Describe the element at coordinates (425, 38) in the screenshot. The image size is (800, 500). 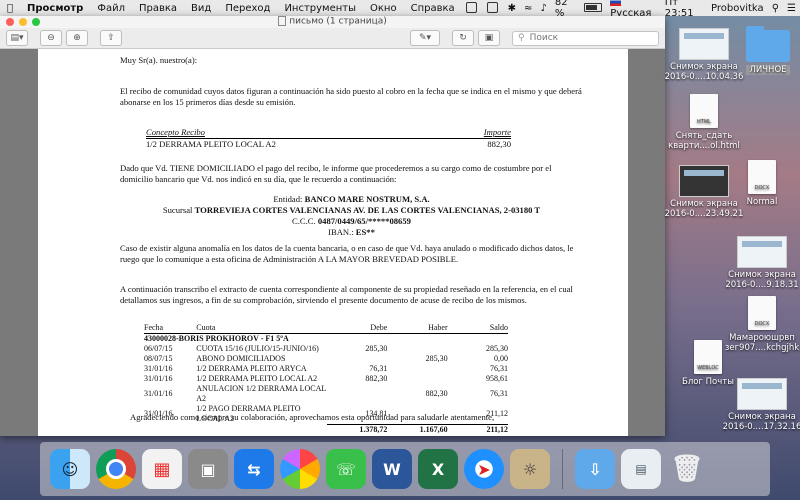
I see `markup-button: ✎▾` at that location.